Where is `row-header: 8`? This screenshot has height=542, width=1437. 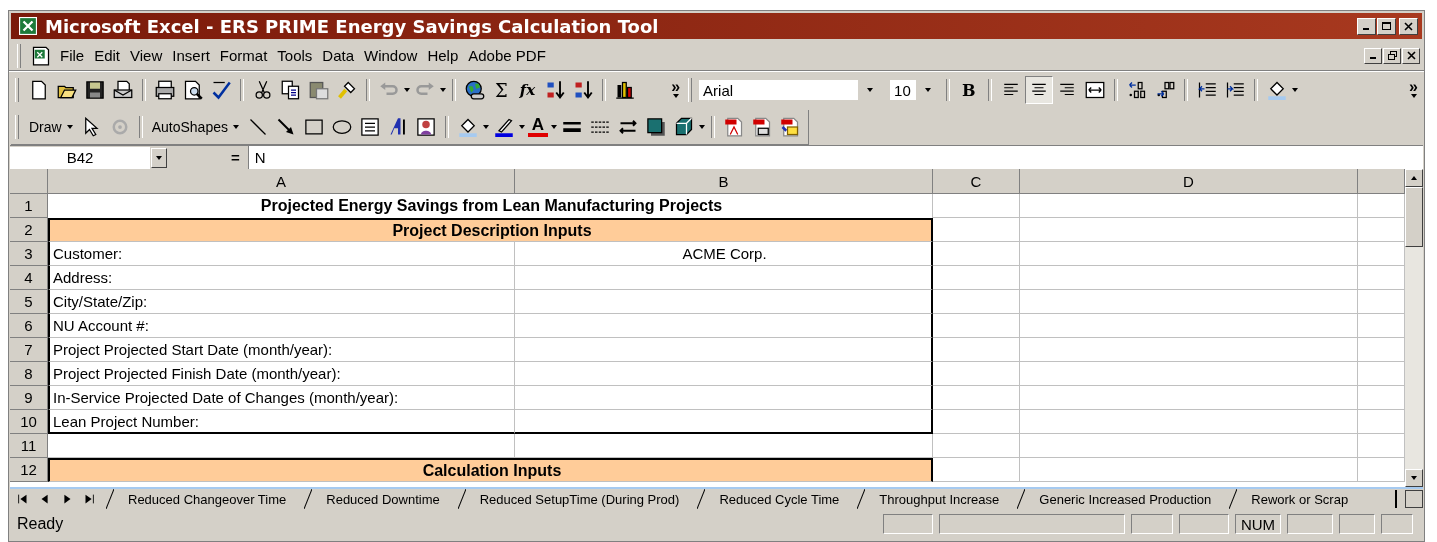
row-header: 8 is located at coordinates (29, 374).